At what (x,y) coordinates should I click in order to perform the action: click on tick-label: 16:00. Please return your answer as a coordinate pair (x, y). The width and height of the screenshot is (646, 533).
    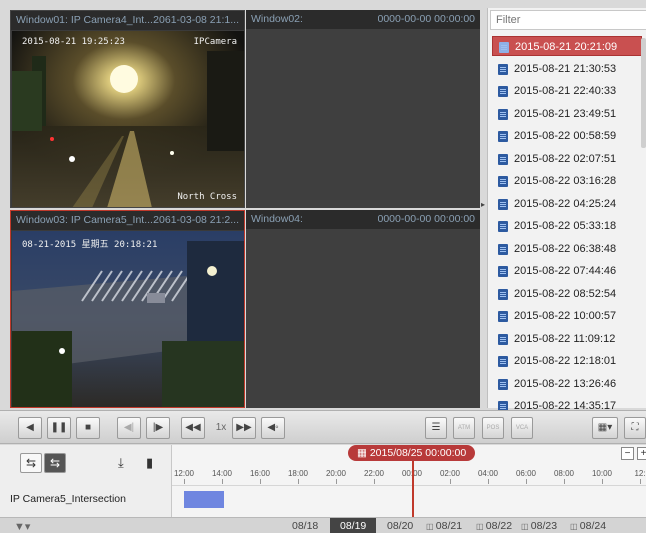
    Looking at the image, I should click on (260, 473).